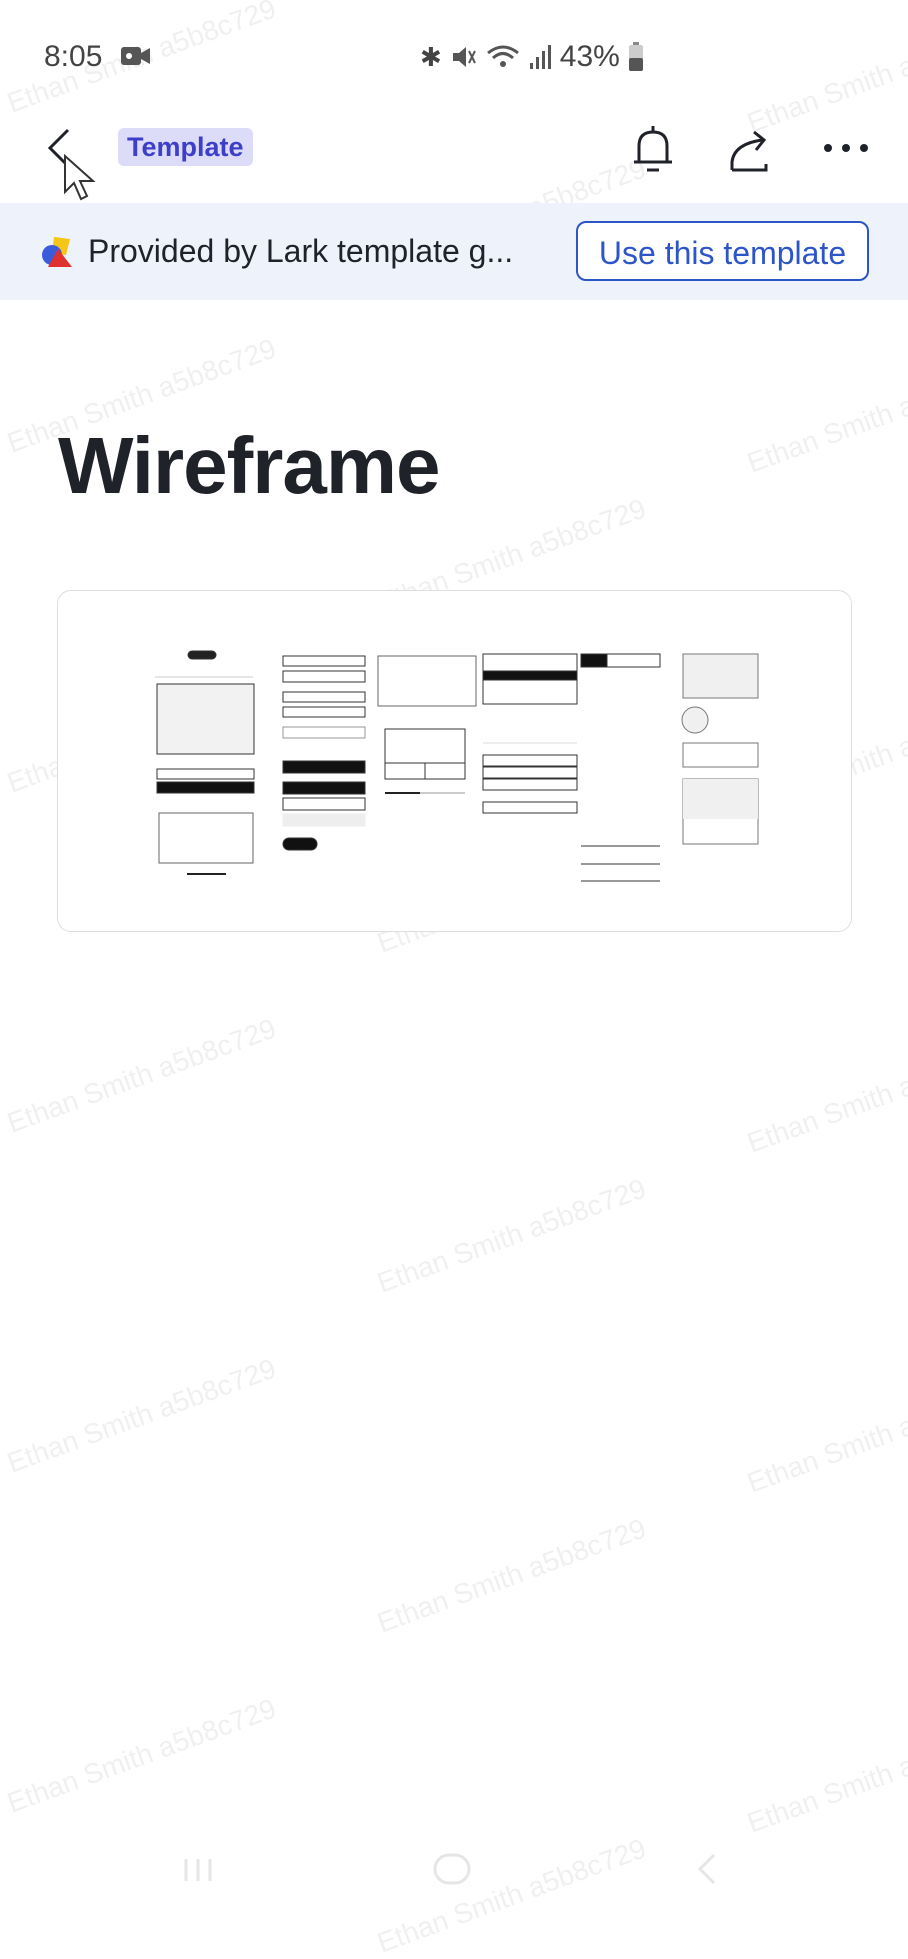 This screenshot has height=1959, width=908. What do you see at coordinates (847, 148) in the screenshot?
I see `more-icon` at bounding box center [847, 148].